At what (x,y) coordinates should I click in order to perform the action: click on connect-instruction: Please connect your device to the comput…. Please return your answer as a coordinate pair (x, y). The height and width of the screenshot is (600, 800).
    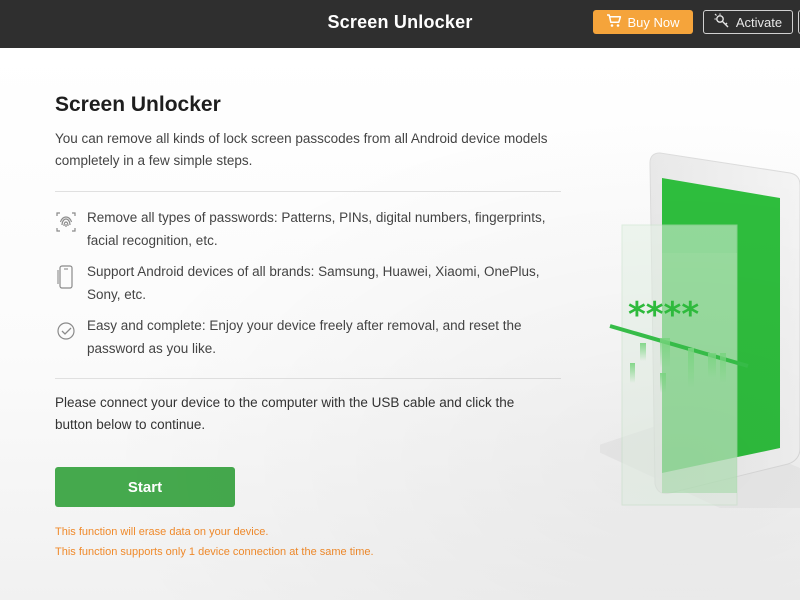
    Looking at the image, I should click on (285, 413).